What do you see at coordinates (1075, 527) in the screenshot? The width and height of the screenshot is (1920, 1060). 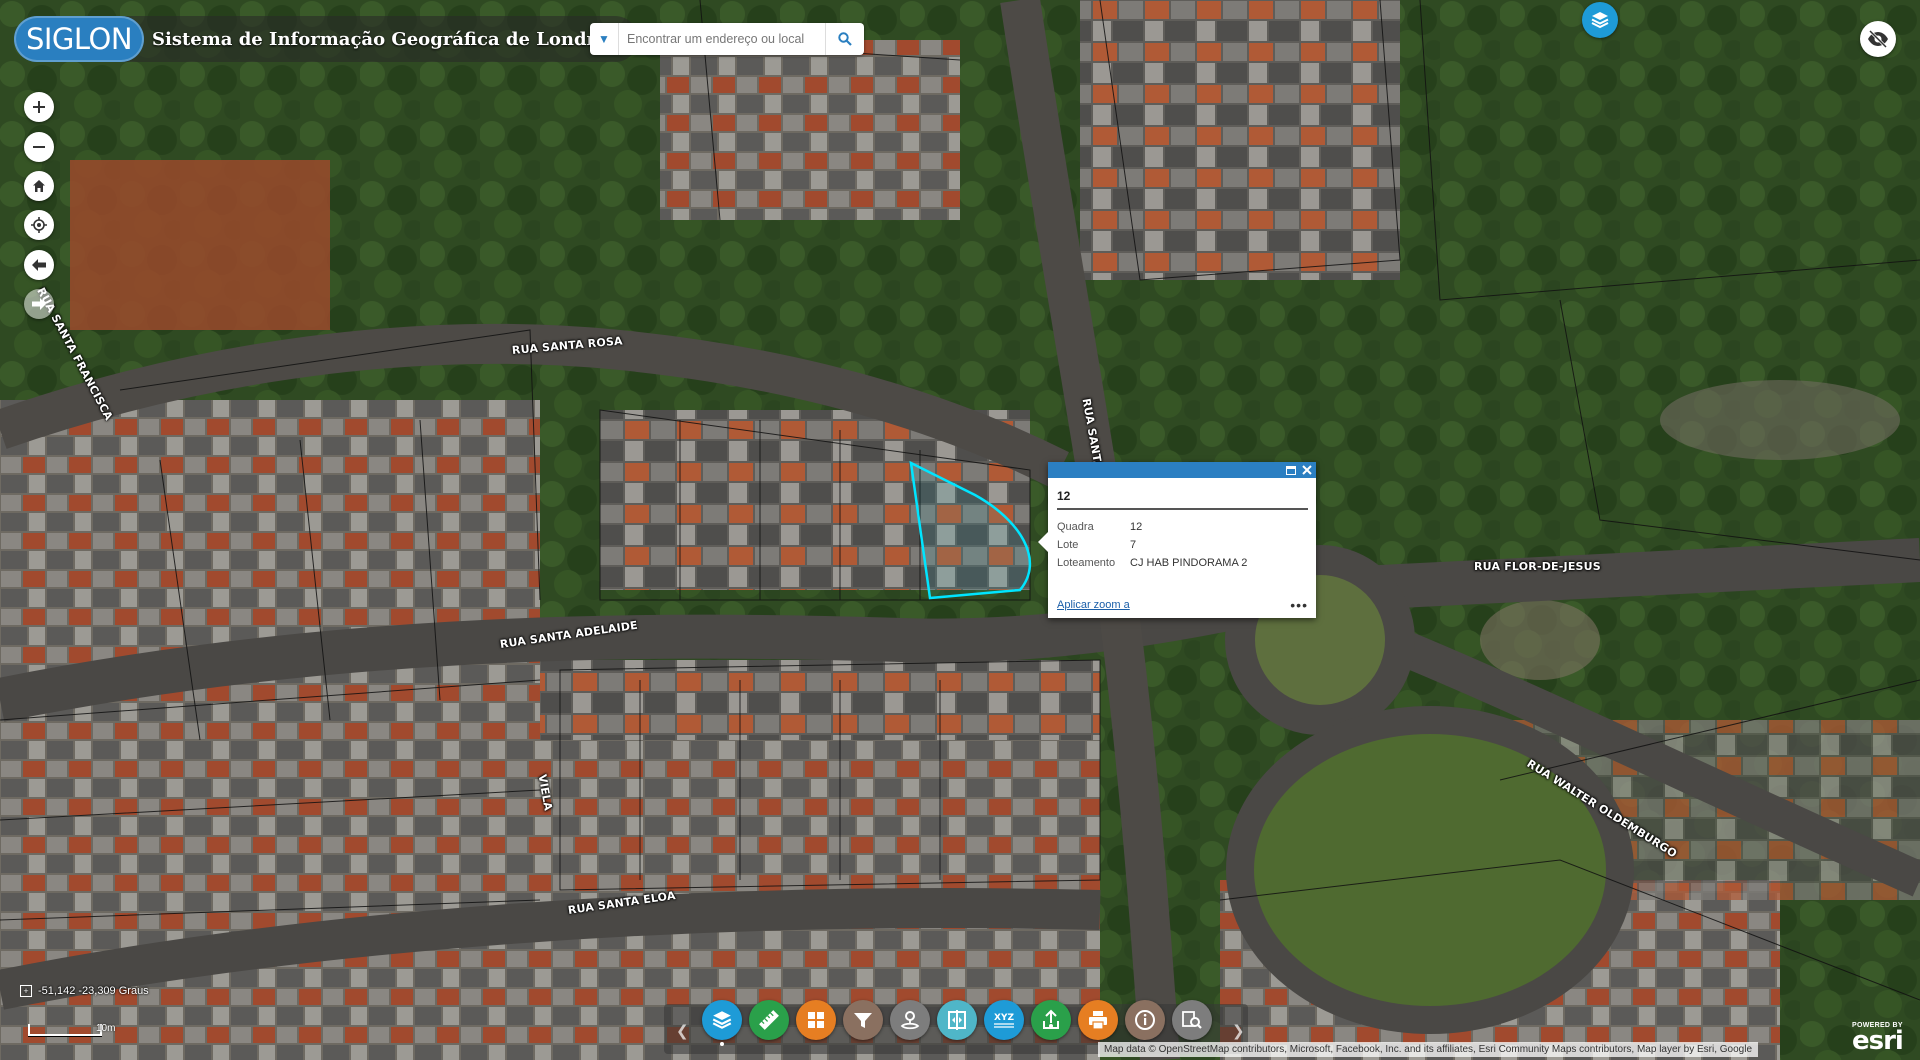 I see `attribute-key: Quadra` at bounding box center [1075, 527].